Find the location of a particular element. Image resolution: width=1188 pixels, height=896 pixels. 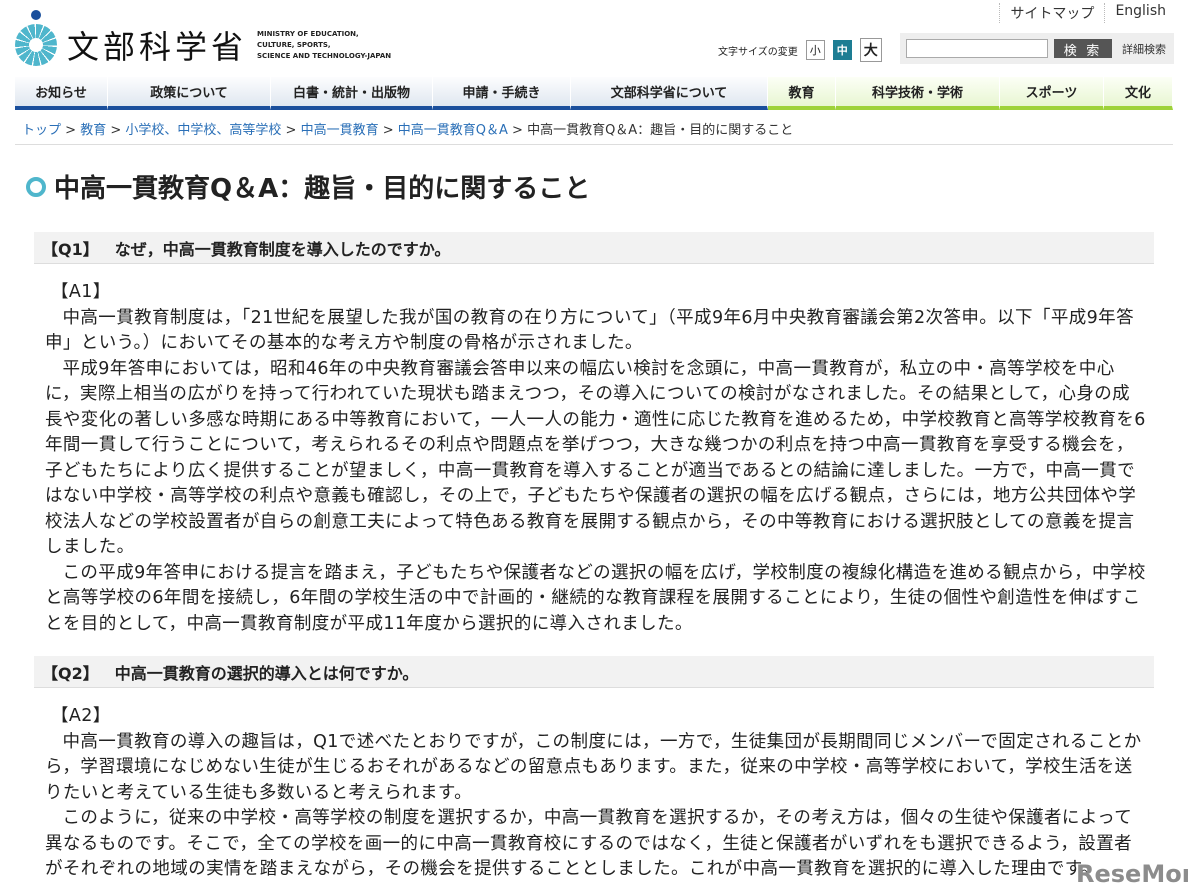

english-link: English is located at coordinates (1140, 13).